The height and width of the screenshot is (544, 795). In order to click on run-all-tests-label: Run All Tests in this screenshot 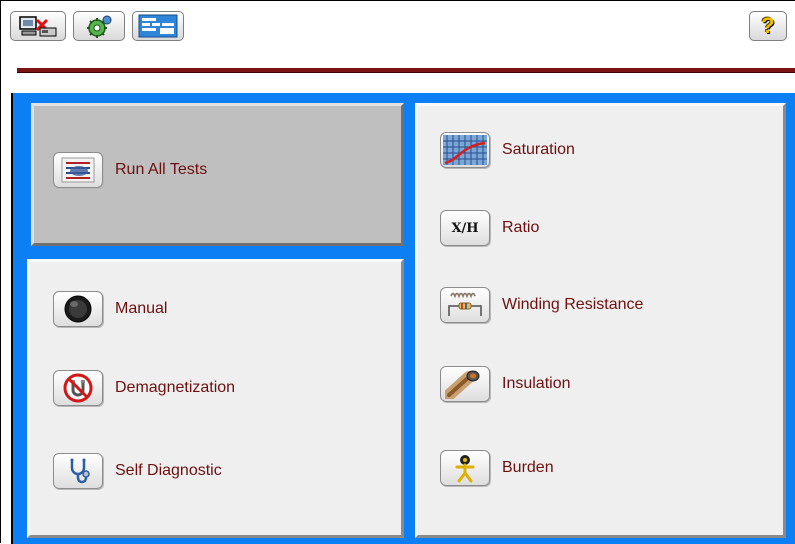, I will do `click(161, 169)`.